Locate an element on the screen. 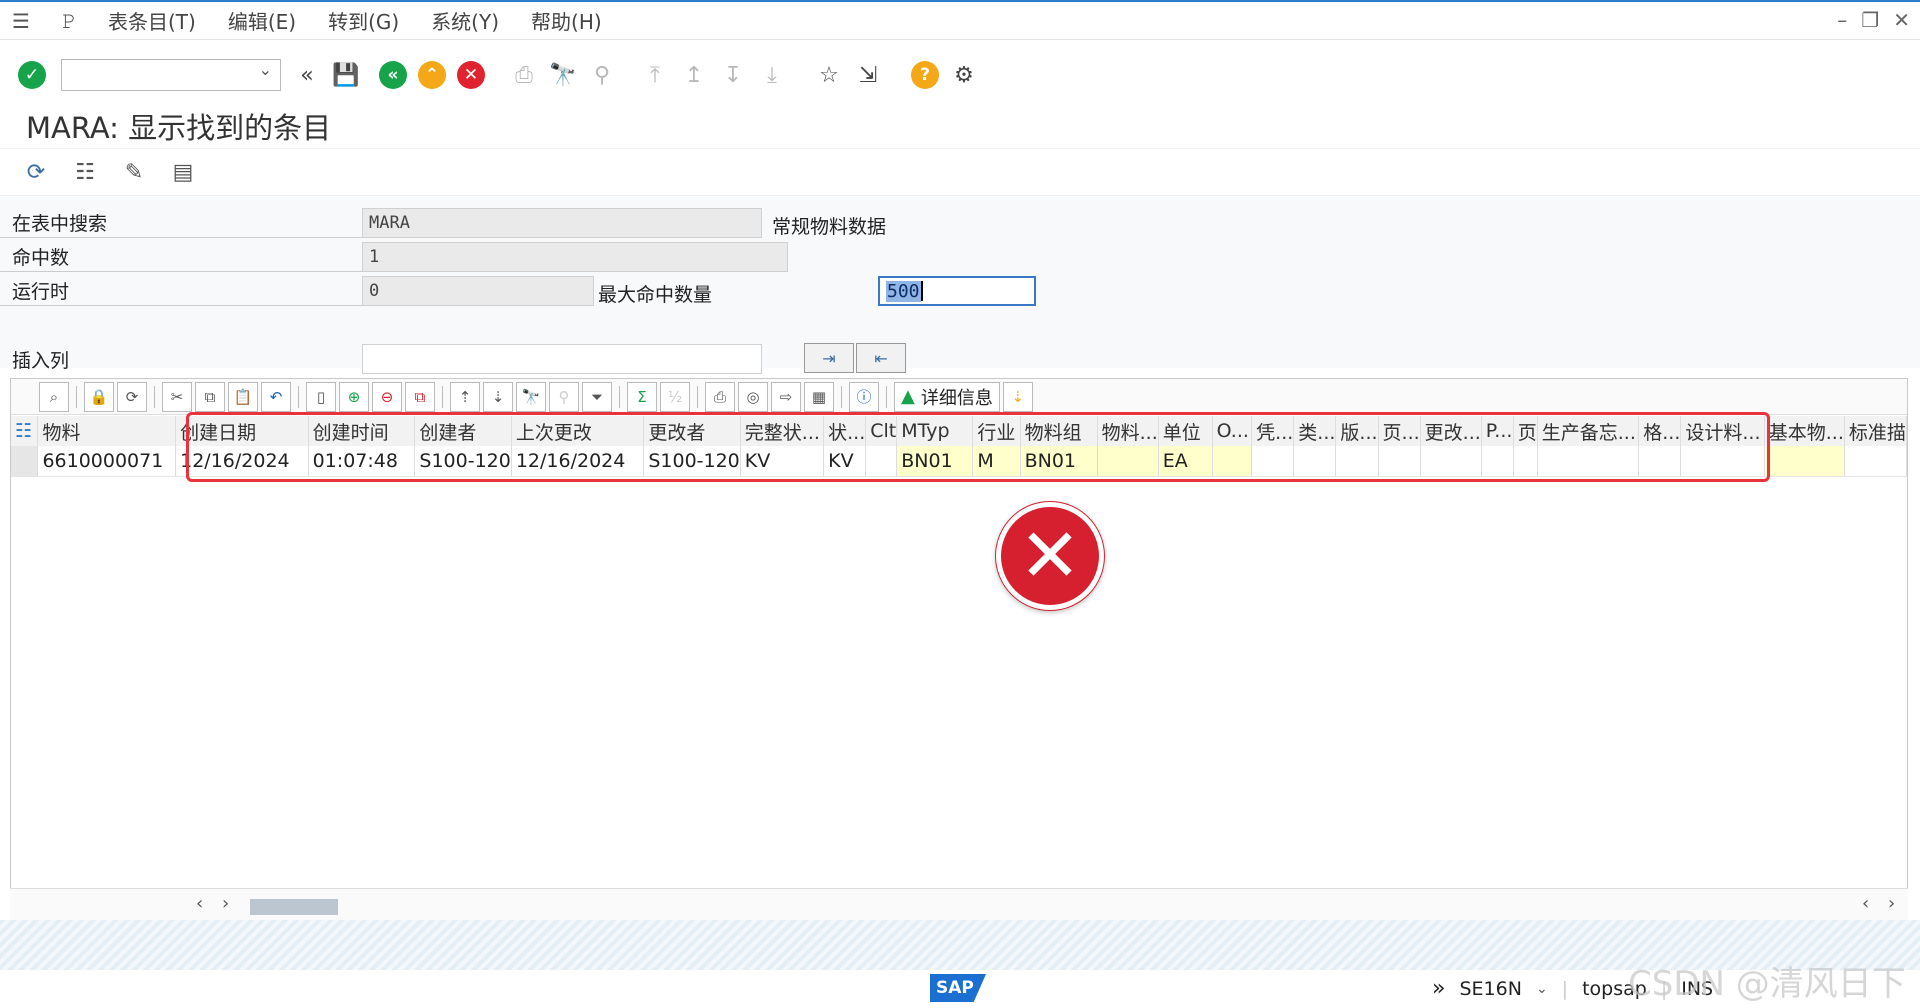  filter-icon: ⏷ is located at coordinates (597, 396).